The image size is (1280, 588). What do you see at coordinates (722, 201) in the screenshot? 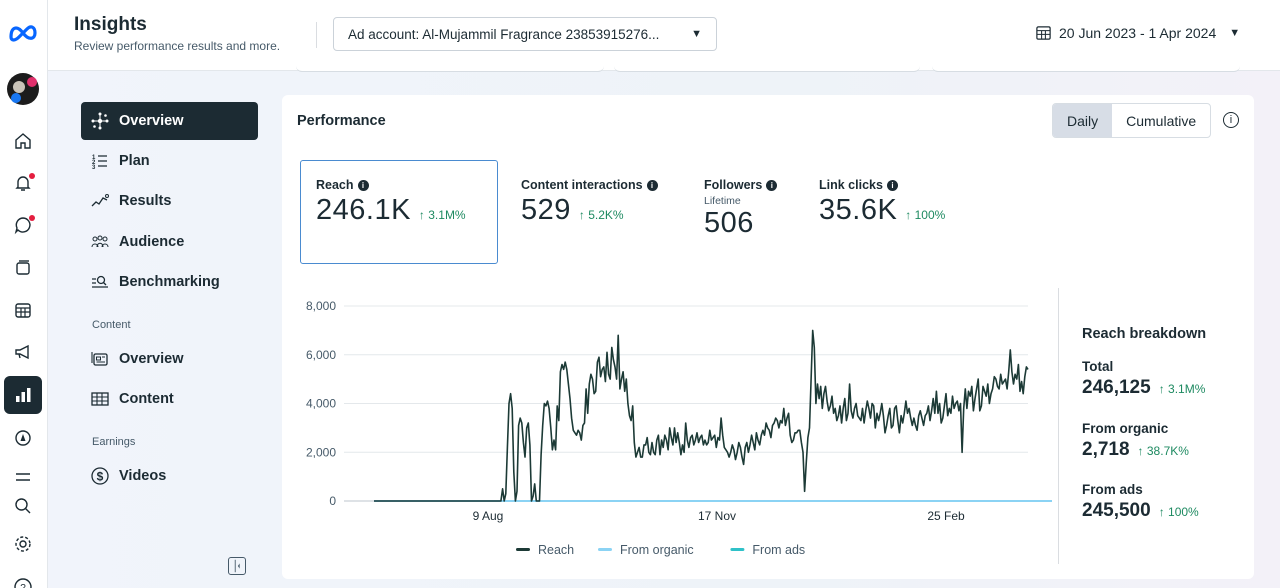
I see `metric-sublabel: Lifetime` at bounding box center [722, 201].